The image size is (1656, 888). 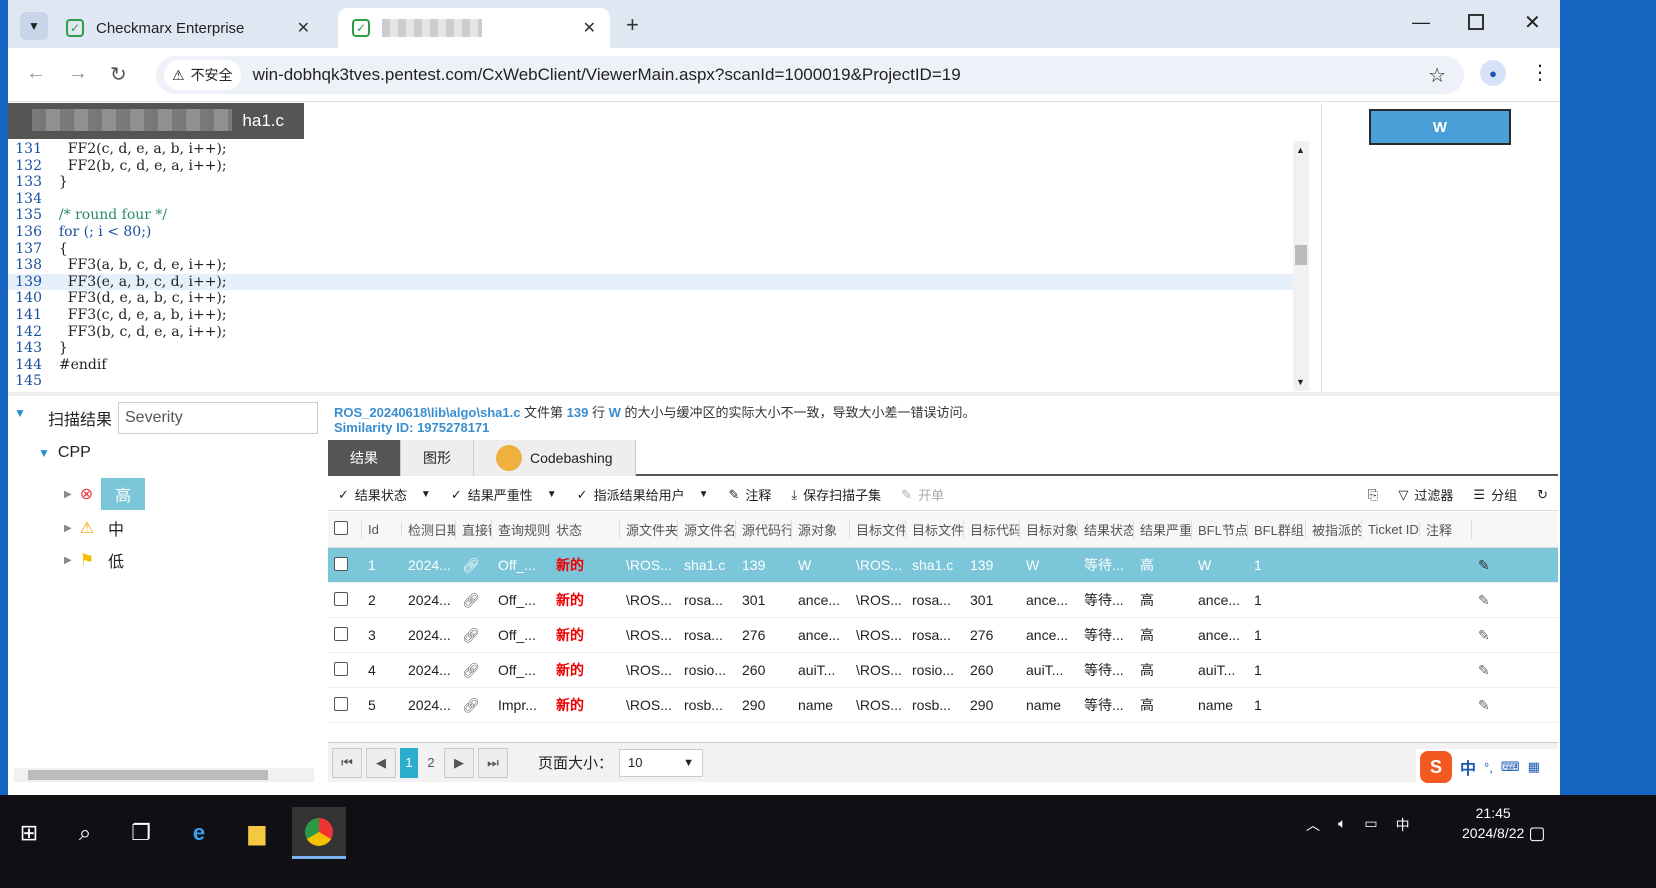 I want to click on column-header: 源文件名, so click(x=707, y=529).